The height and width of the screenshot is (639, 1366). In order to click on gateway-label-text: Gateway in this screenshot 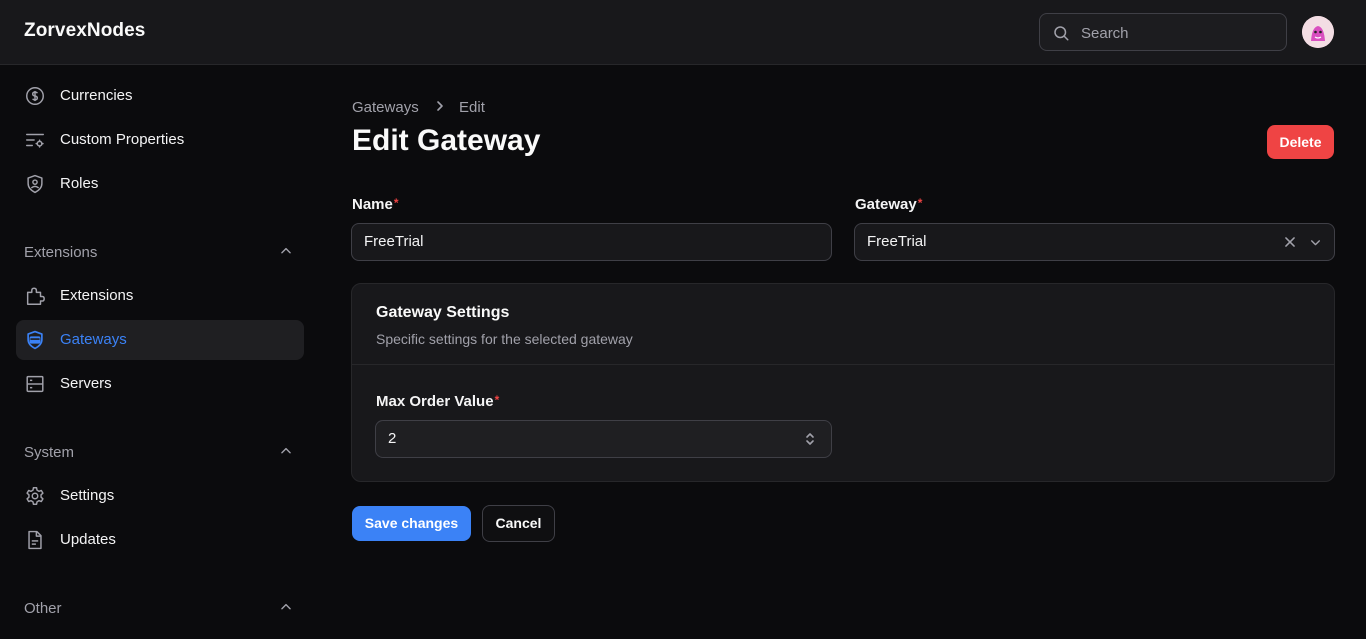, I will do `click(886, 204)`.